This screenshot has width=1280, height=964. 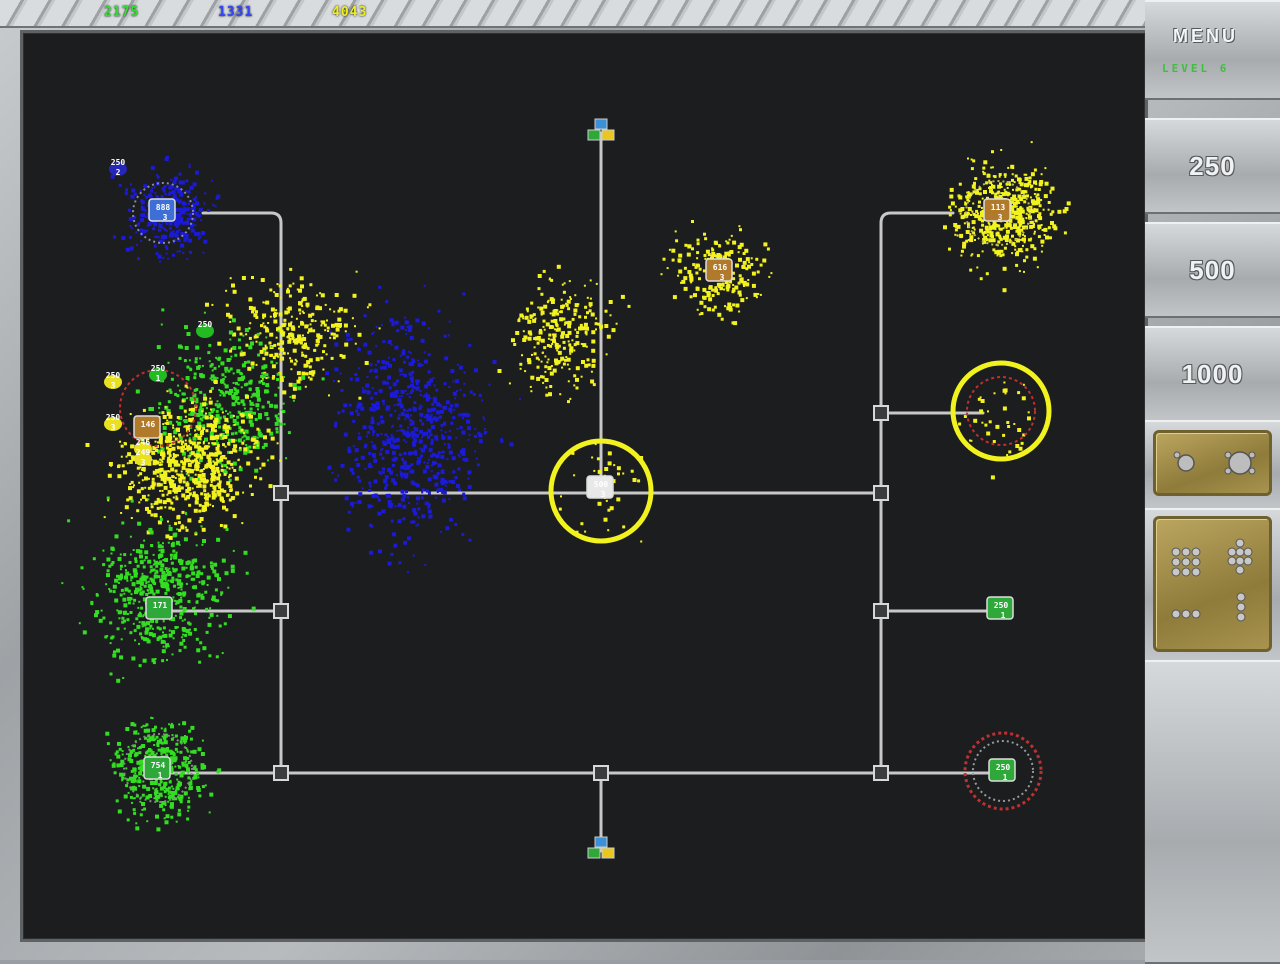 I want to click on node-blue-base: 8883, so click(x=162, y=210).